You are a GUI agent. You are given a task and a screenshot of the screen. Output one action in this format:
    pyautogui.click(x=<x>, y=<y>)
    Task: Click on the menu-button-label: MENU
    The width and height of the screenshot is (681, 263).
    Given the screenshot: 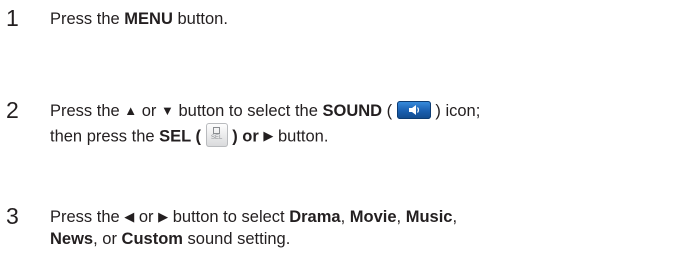 What is the action you would take?
    pyautogui.click(x=148, y=19)
    